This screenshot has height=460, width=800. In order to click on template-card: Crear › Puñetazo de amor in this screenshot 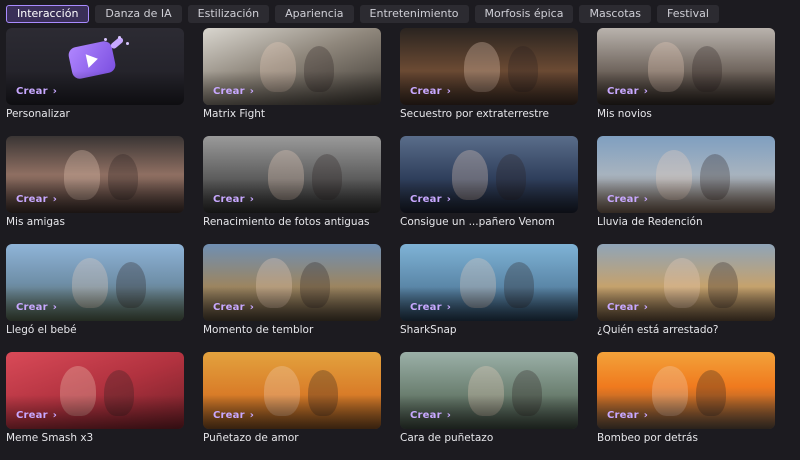, I will do `click(292, 406)`.